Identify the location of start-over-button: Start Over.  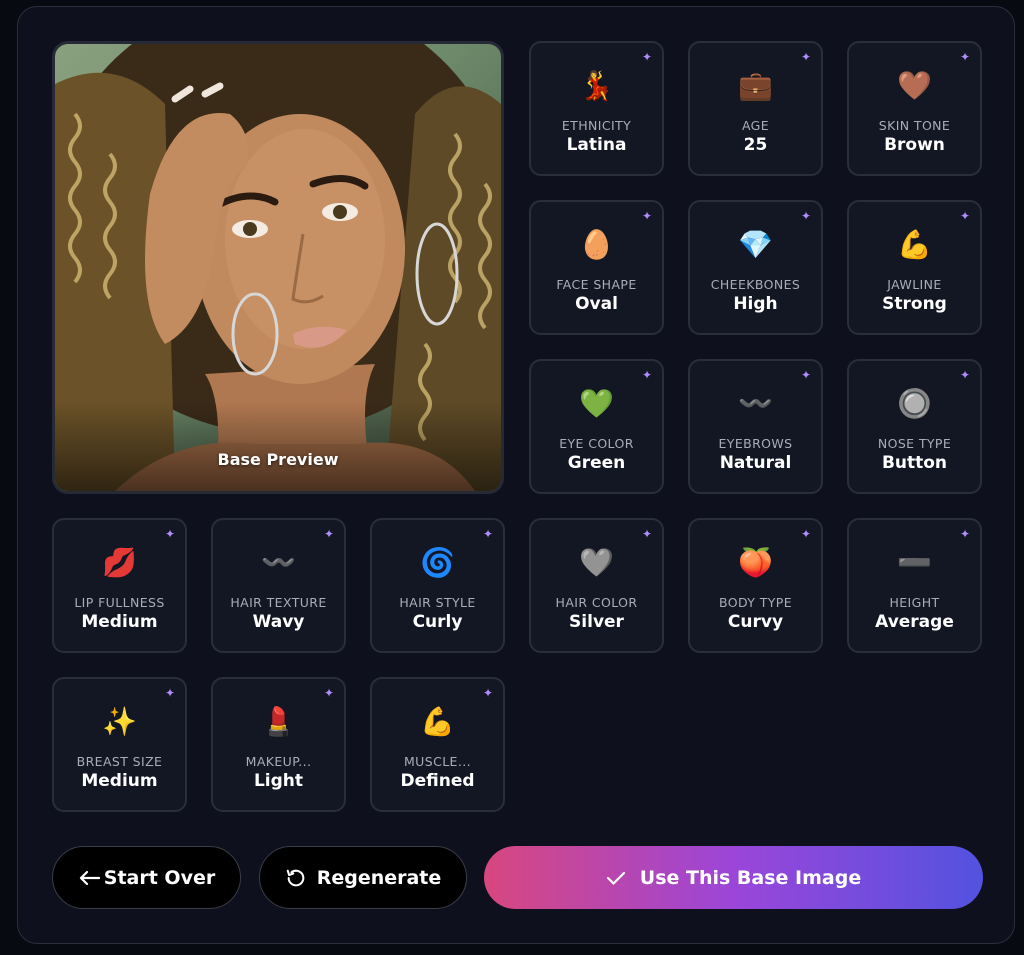
(146, 877).